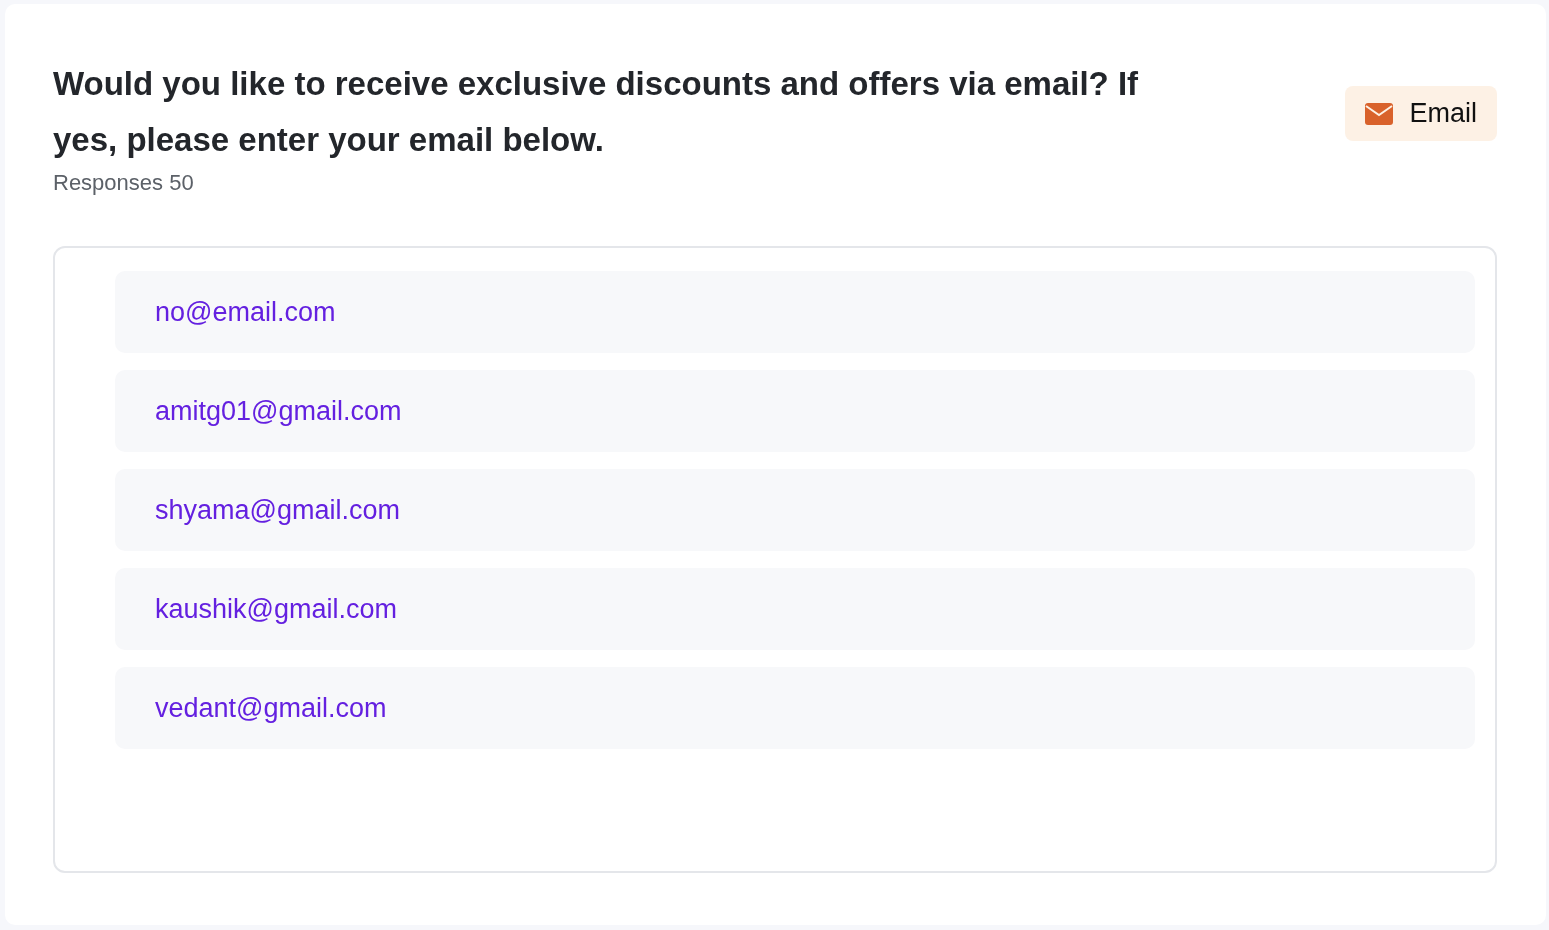  I want to click on email-address: vedant@gmail.com, so click(271, 708).